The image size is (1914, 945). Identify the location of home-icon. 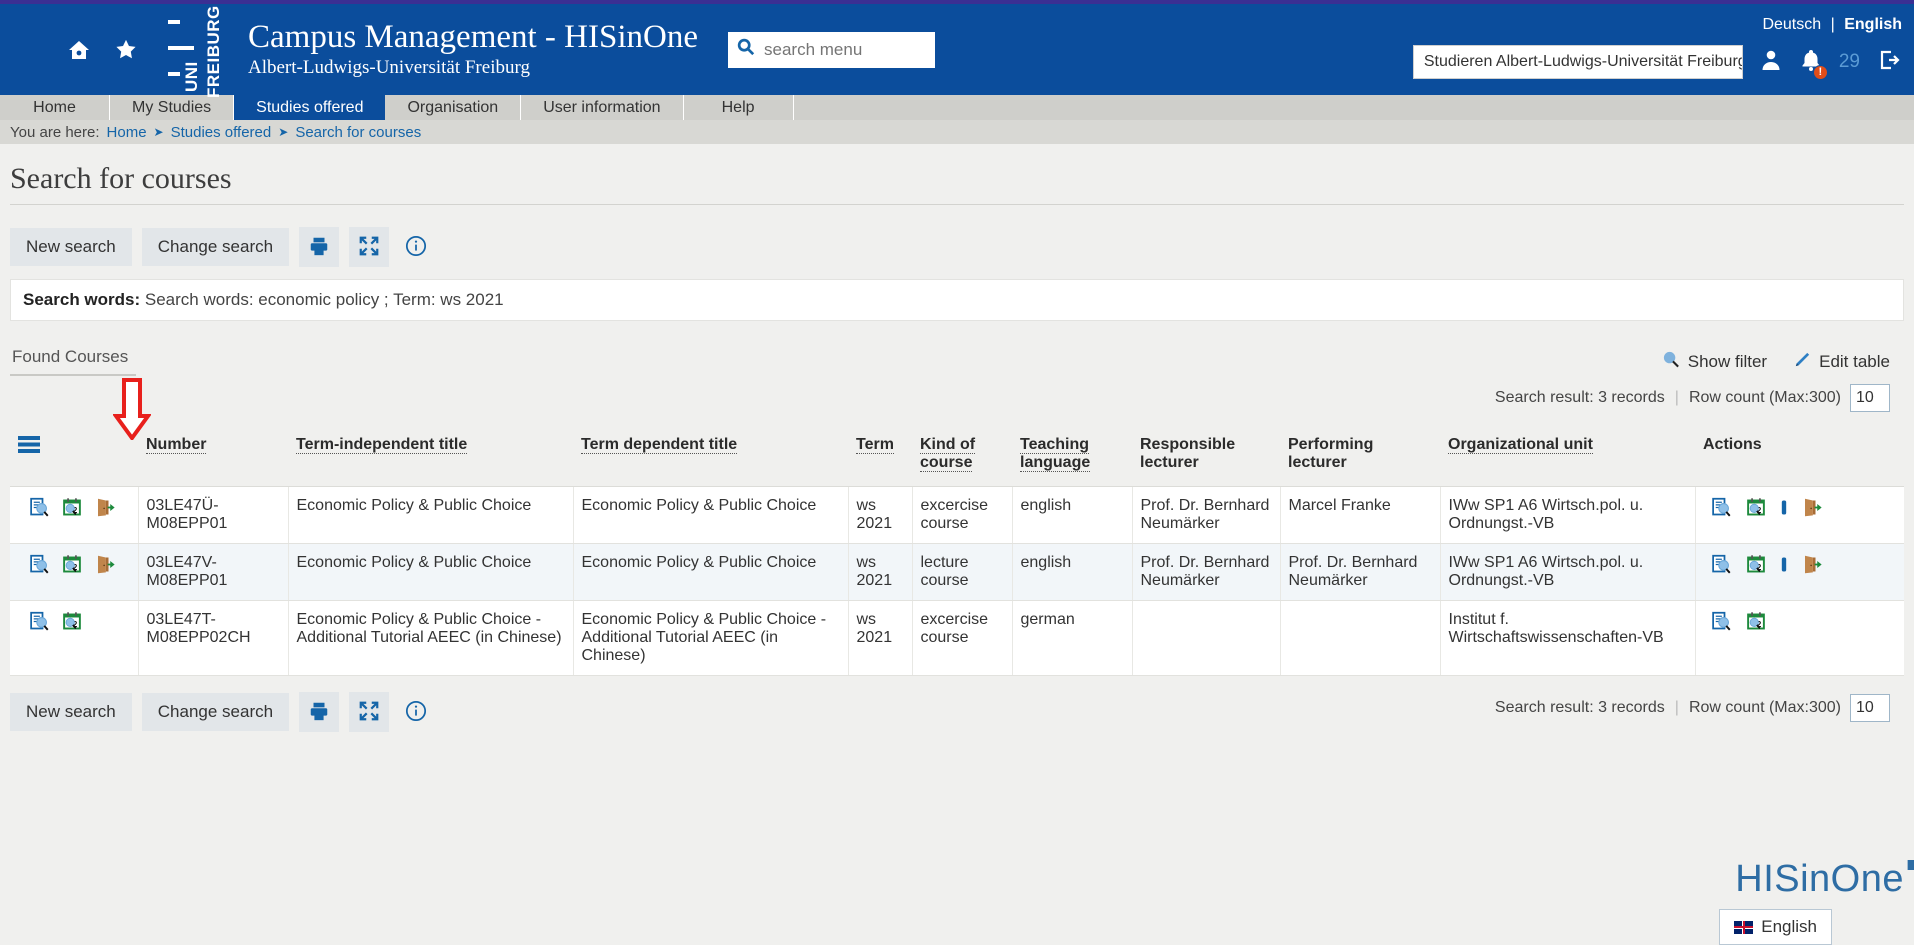
(79, 50).